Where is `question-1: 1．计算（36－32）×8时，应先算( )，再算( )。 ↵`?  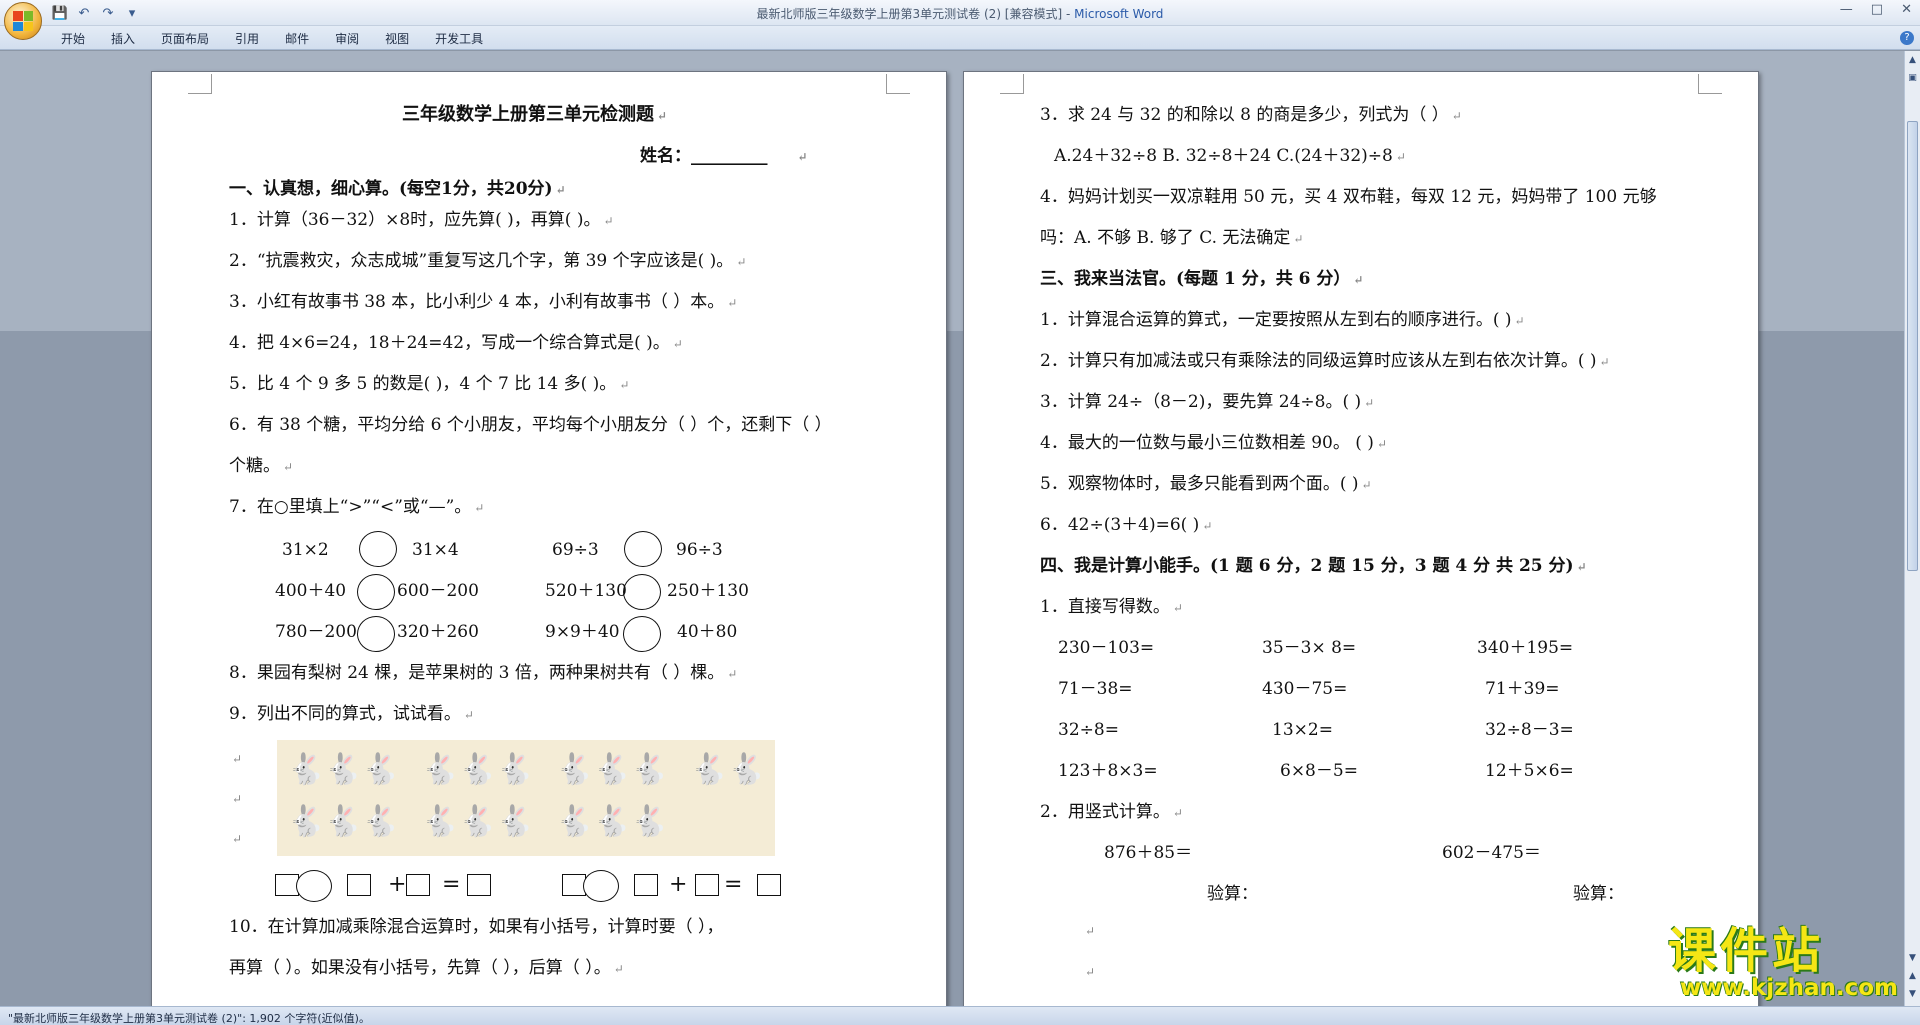 question-1: 1．计算（36－32）×8时，应先算( )，再算( )。 ↵ is located at coordinates (421, 220).